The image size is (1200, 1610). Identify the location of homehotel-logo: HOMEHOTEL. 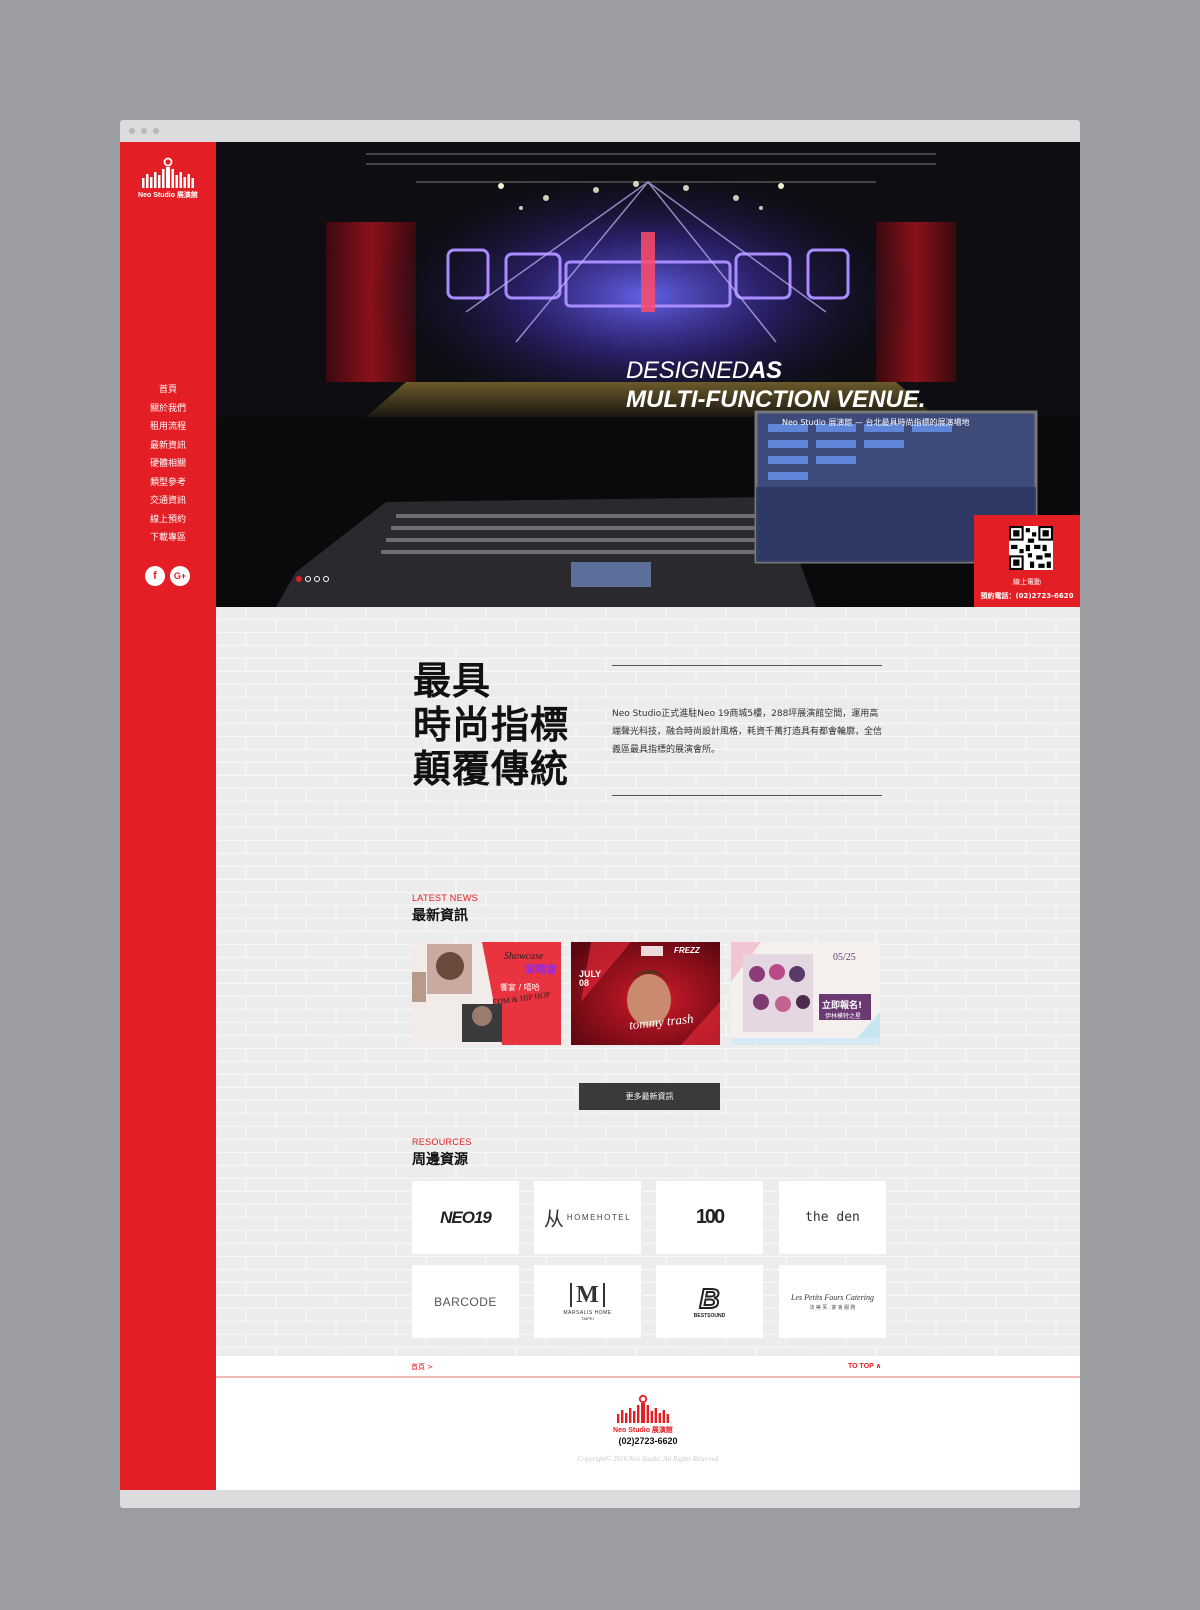
(599, 1217).